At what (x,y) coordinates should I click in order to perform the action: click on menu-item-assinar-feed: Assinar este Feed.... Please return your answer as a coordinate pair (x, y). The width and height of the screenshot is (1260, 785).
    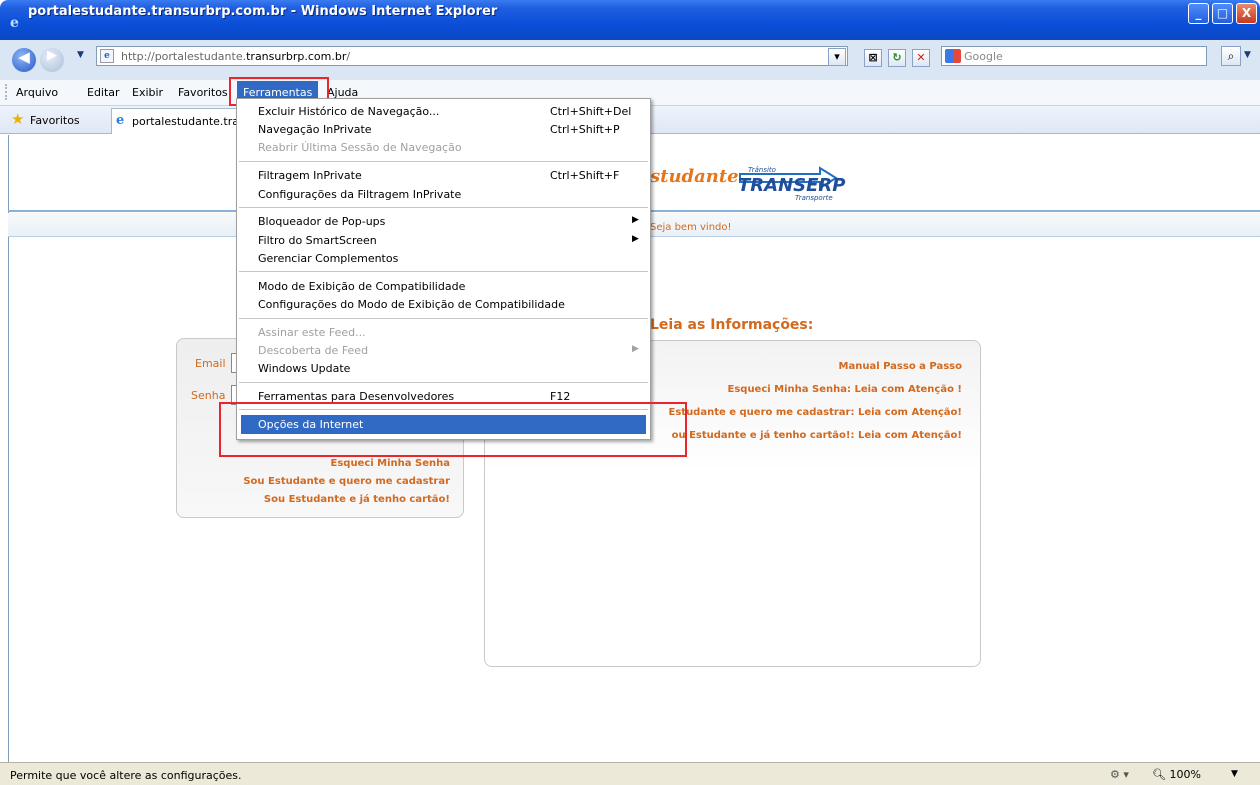
    Looking at the image, I should click on (312, 332).